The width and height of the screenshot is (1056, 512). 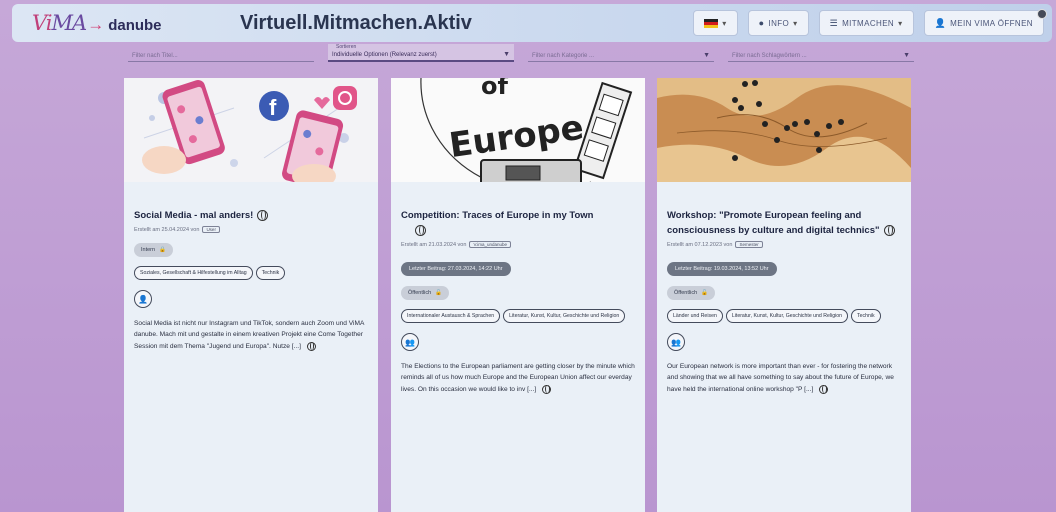 What do you see at coordinates (451, 316) in the screenshot?
I see `tag-chip: Internationaler Austausch & Sprachen` at bounding box center [451, 316].